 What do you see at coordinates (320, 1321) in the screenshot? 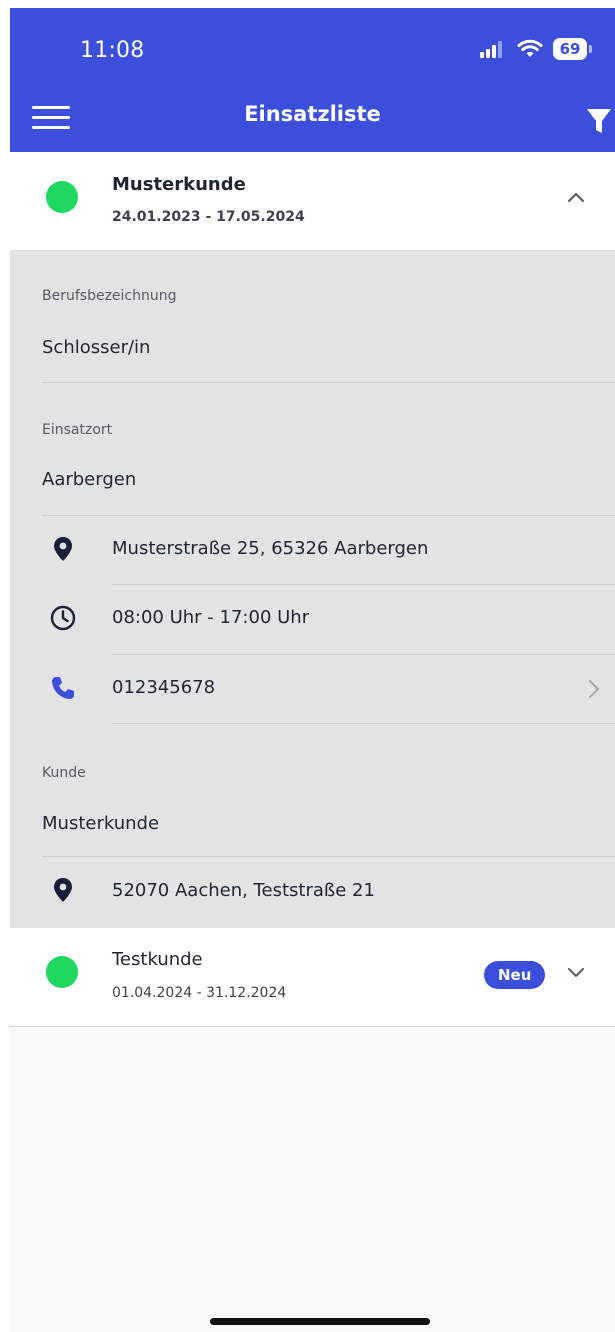
I see `home-indicator` at bounding box center [320, 1321].